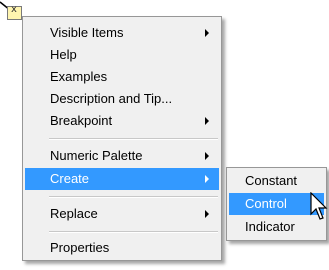  Describe the element at coordinates (79, 76) in the screenshot. I see `menu-item-label: Examples` at that location.